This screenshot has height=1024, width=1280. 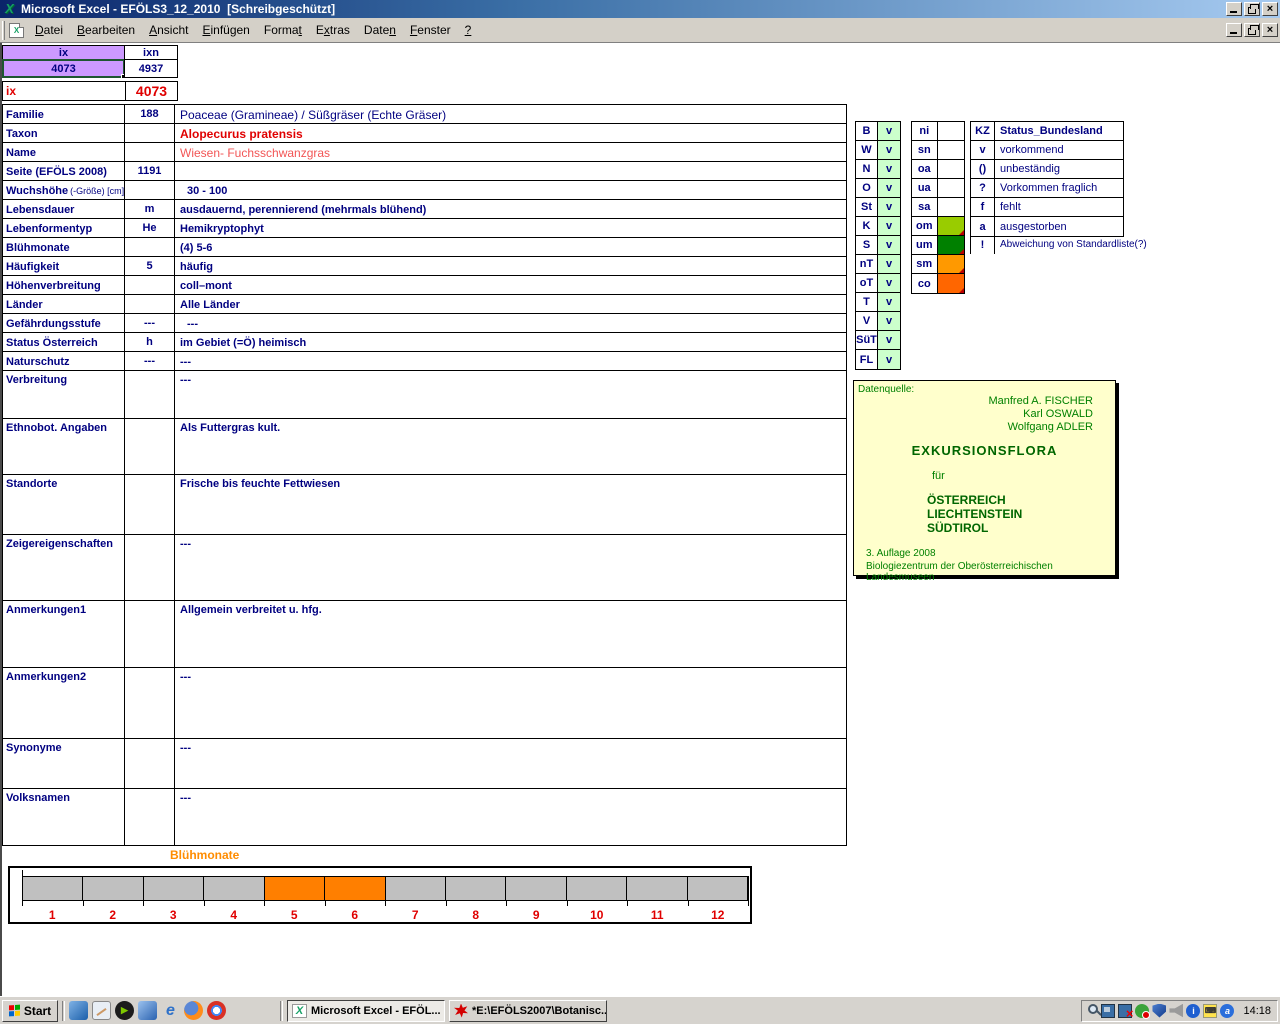 I want to click on minimize-button, so click(x=1234, y=9).